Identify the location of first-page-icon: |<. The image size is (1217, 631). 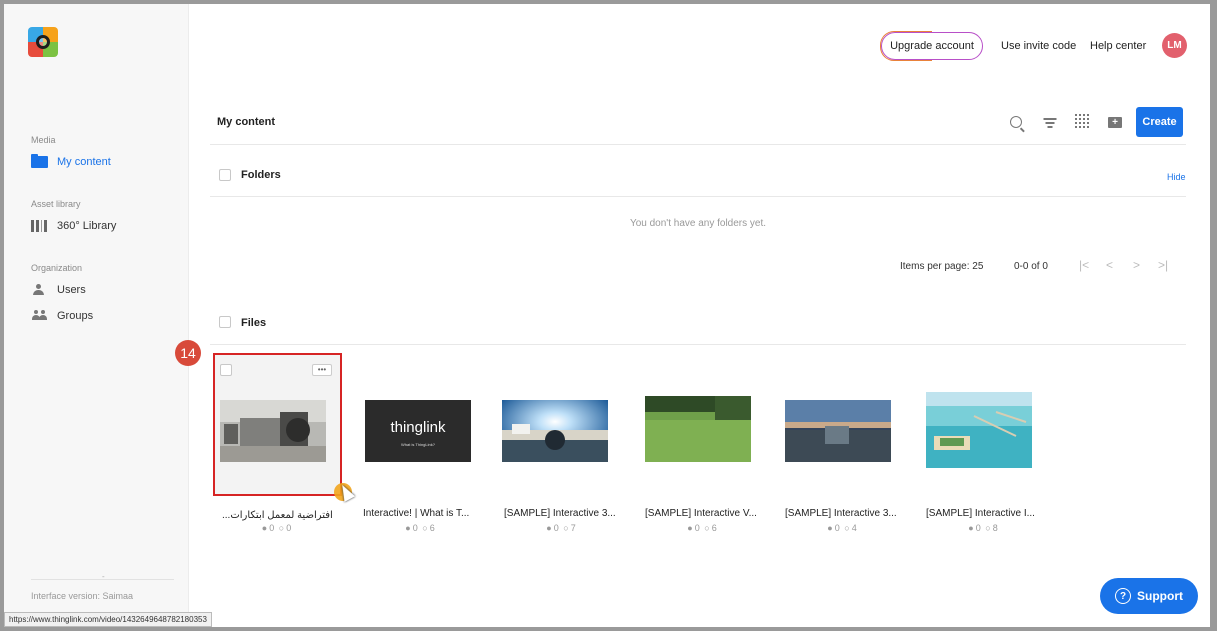
(1084, 265).